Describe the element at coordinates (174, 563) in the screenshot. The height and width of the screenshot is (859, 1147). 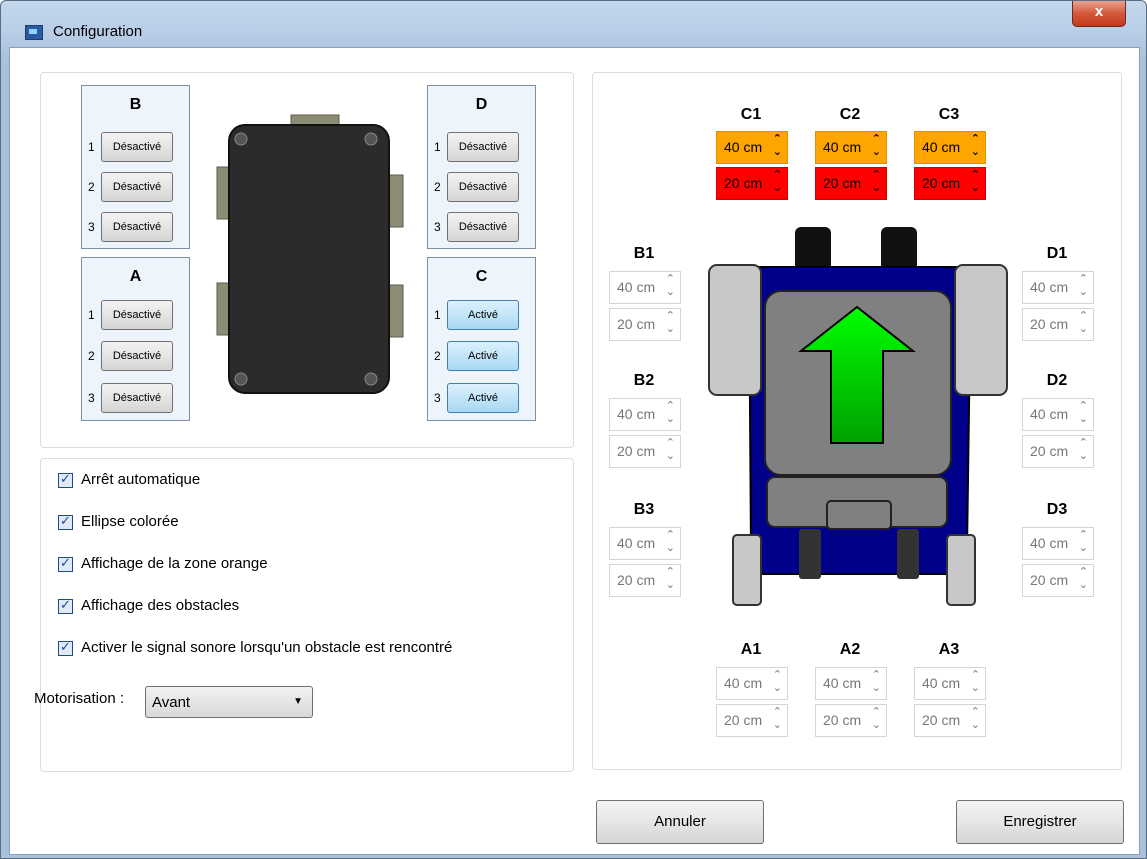
I see `checkbox-label: Affichage de la zone orange` at that location.